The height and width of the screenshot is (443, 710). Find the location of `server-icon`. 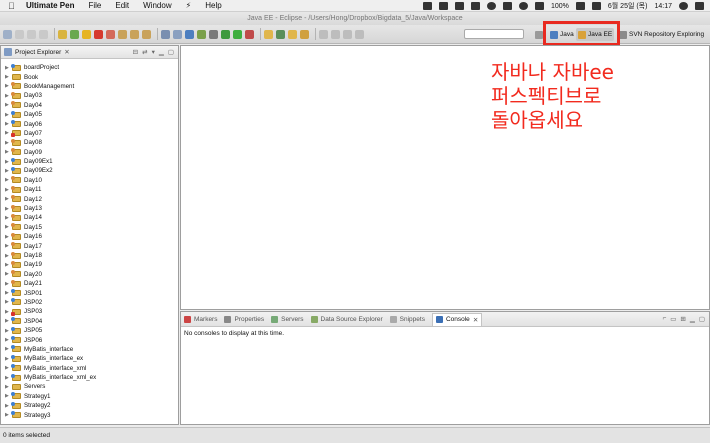

server-icon is located at coordinates (165, 34).